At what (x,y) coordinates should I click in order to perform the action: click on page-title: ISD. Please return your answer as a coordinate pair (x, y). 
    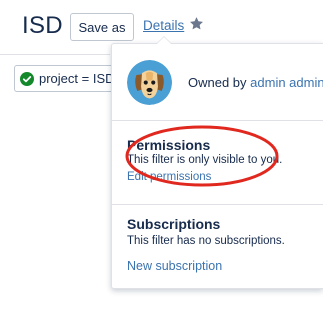
    Looking at the image, I should click on (42, 25).